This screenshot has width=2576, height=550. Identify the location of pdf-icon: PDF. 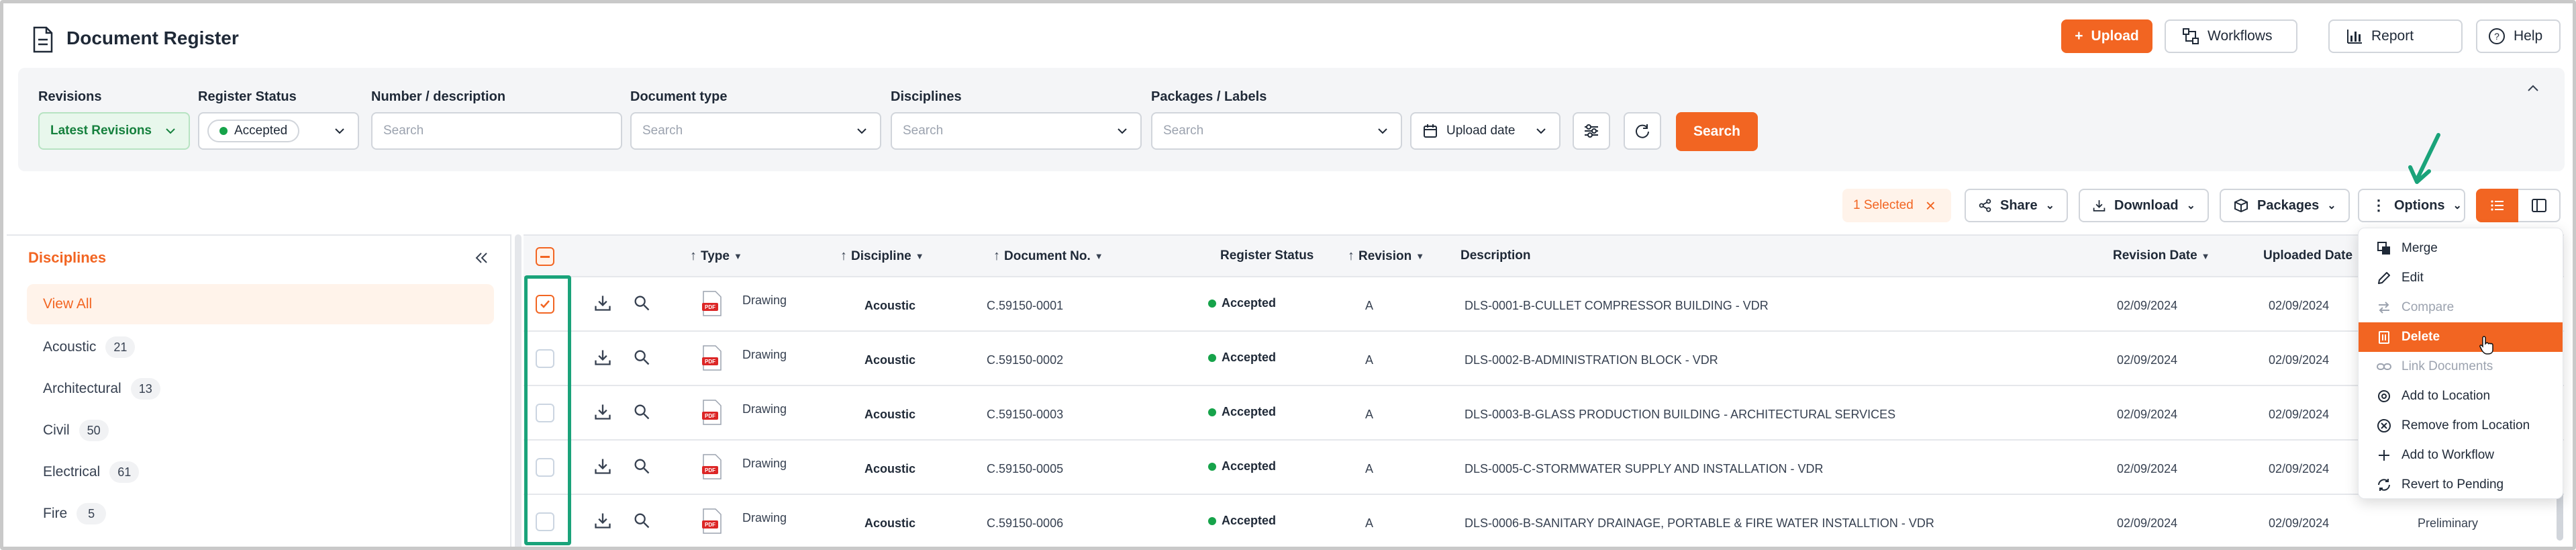
(712, 412).